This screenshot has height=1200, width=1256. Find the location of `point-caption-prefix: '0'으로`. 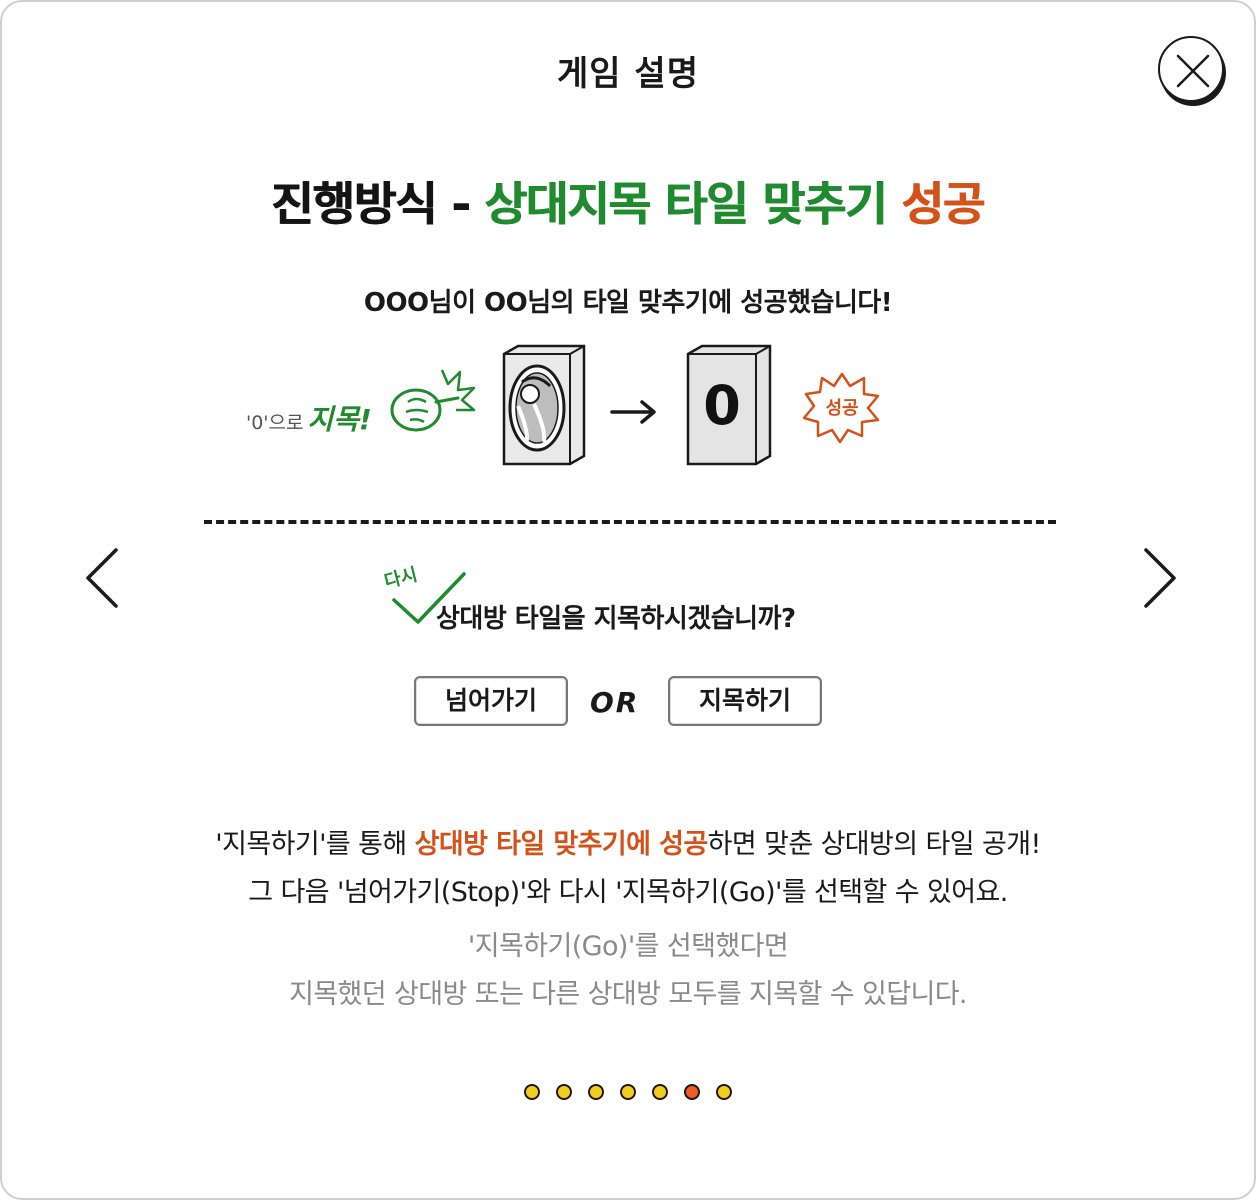

point-caption-prefix: '0'으로 is located at coordinates (275, 423).